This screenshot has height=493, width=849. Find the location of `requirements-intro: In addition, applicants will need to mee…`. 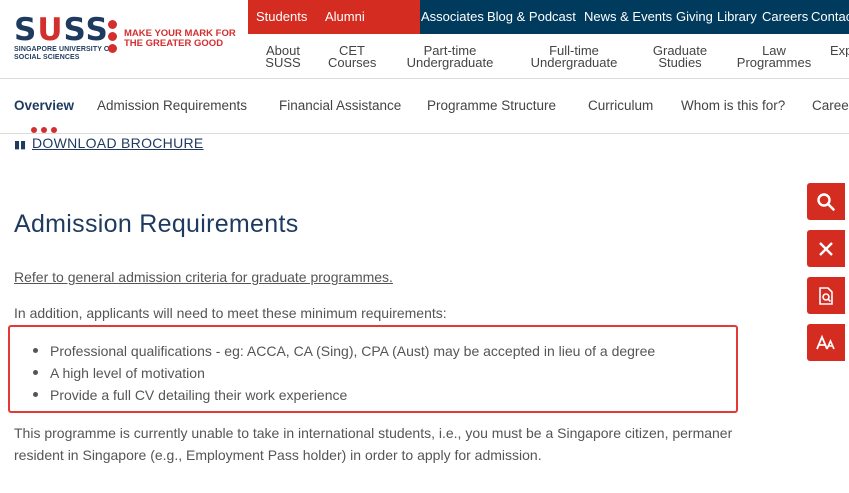

requirements-intro: In addition, applicants will need to mee… is located at coordinates (230, 313).